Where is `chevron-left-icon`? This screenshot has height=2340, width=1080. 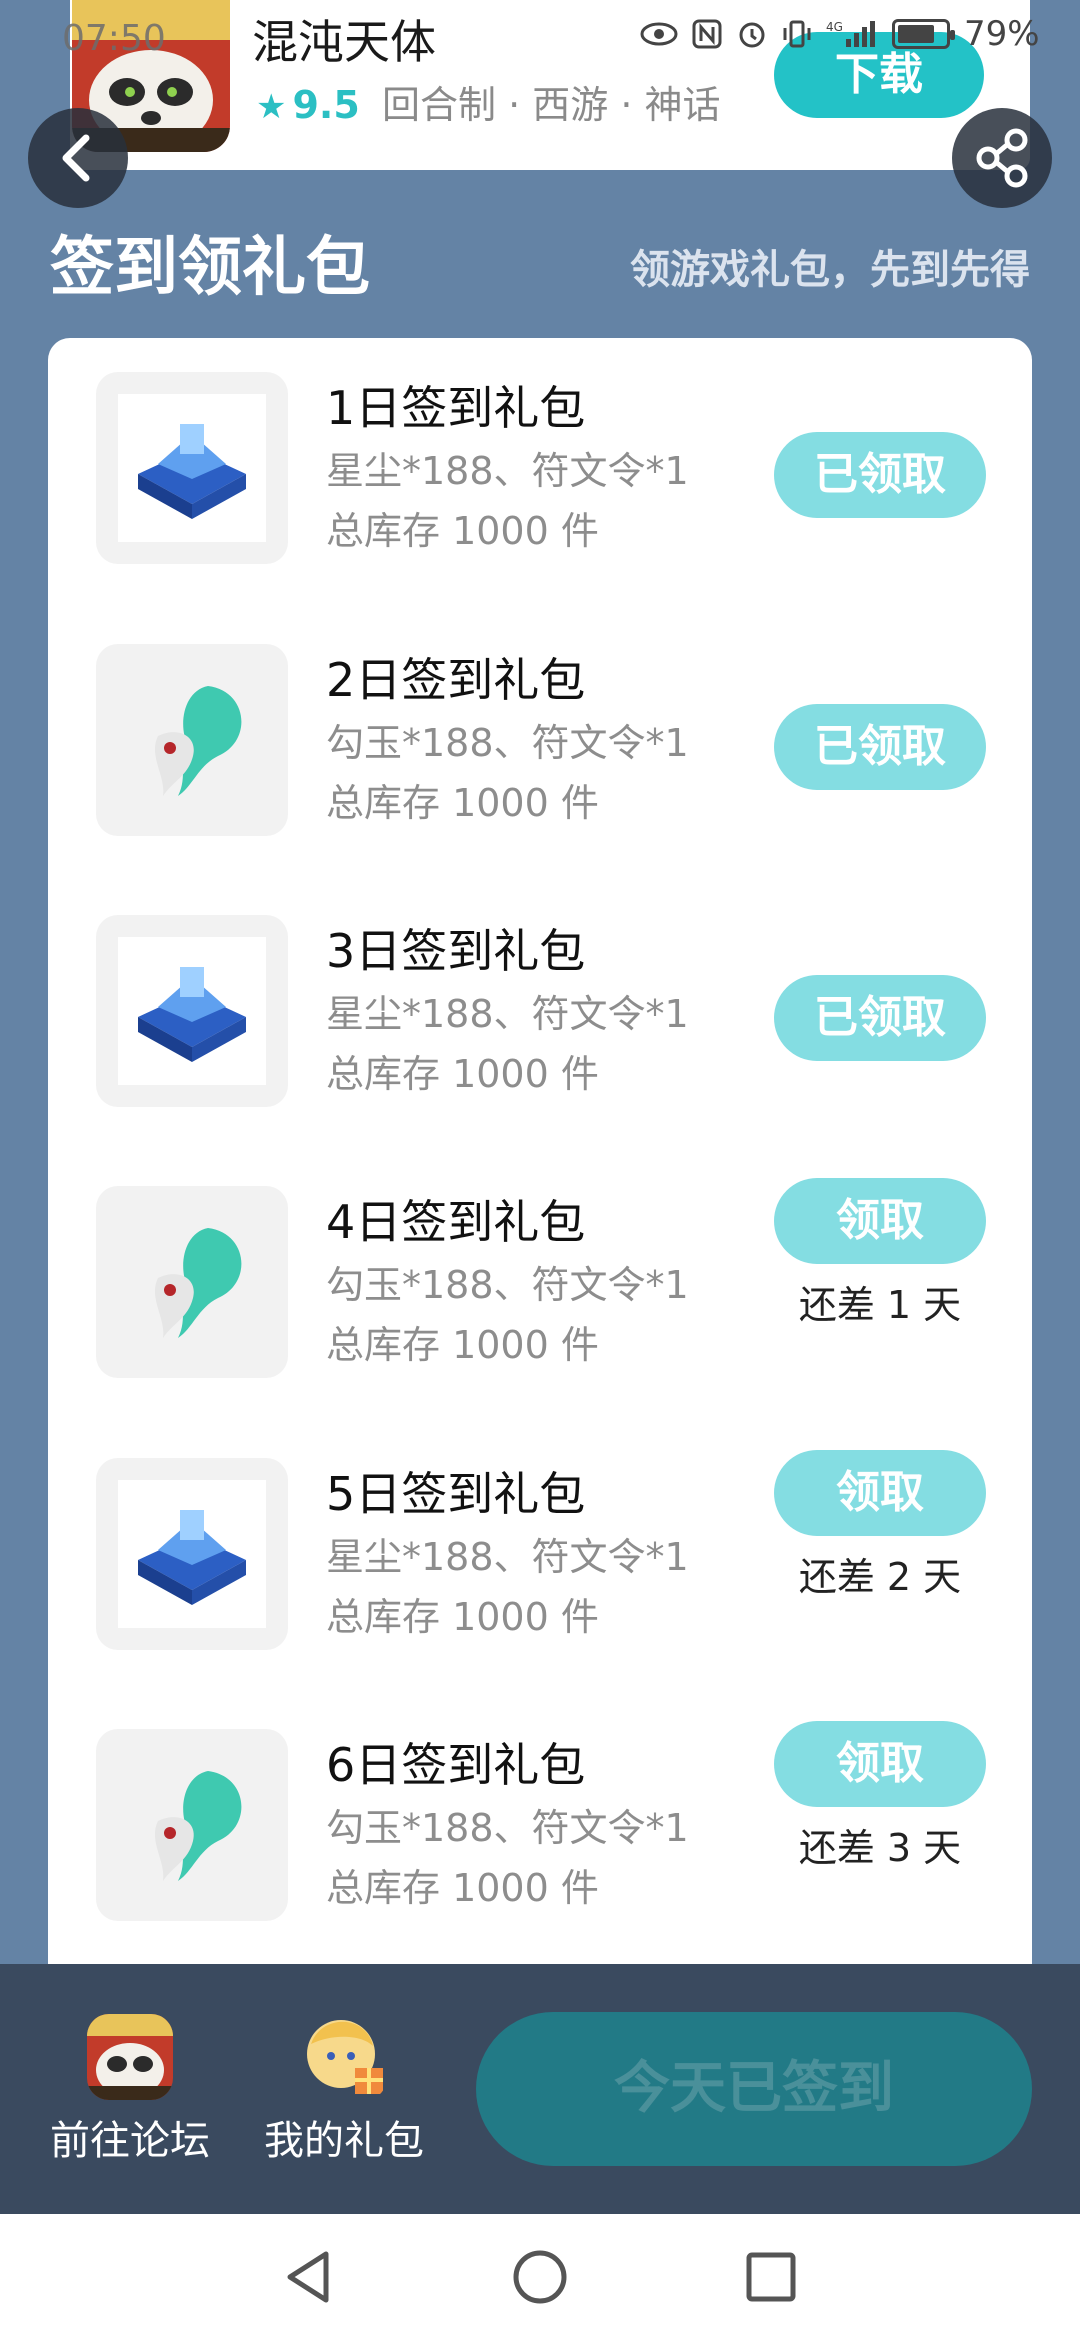
chevron-left-icon is located at coordinates (76, 158).